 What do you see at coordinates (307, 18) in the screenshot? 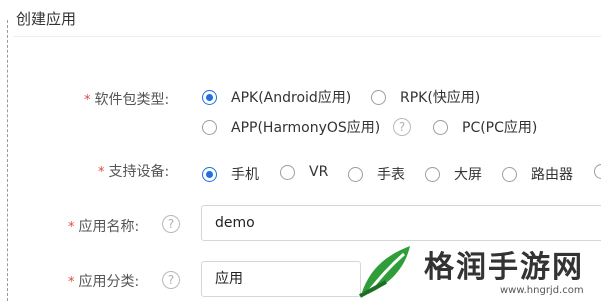
I see `page-header: 创建应用` at bounding box center [307, 18].